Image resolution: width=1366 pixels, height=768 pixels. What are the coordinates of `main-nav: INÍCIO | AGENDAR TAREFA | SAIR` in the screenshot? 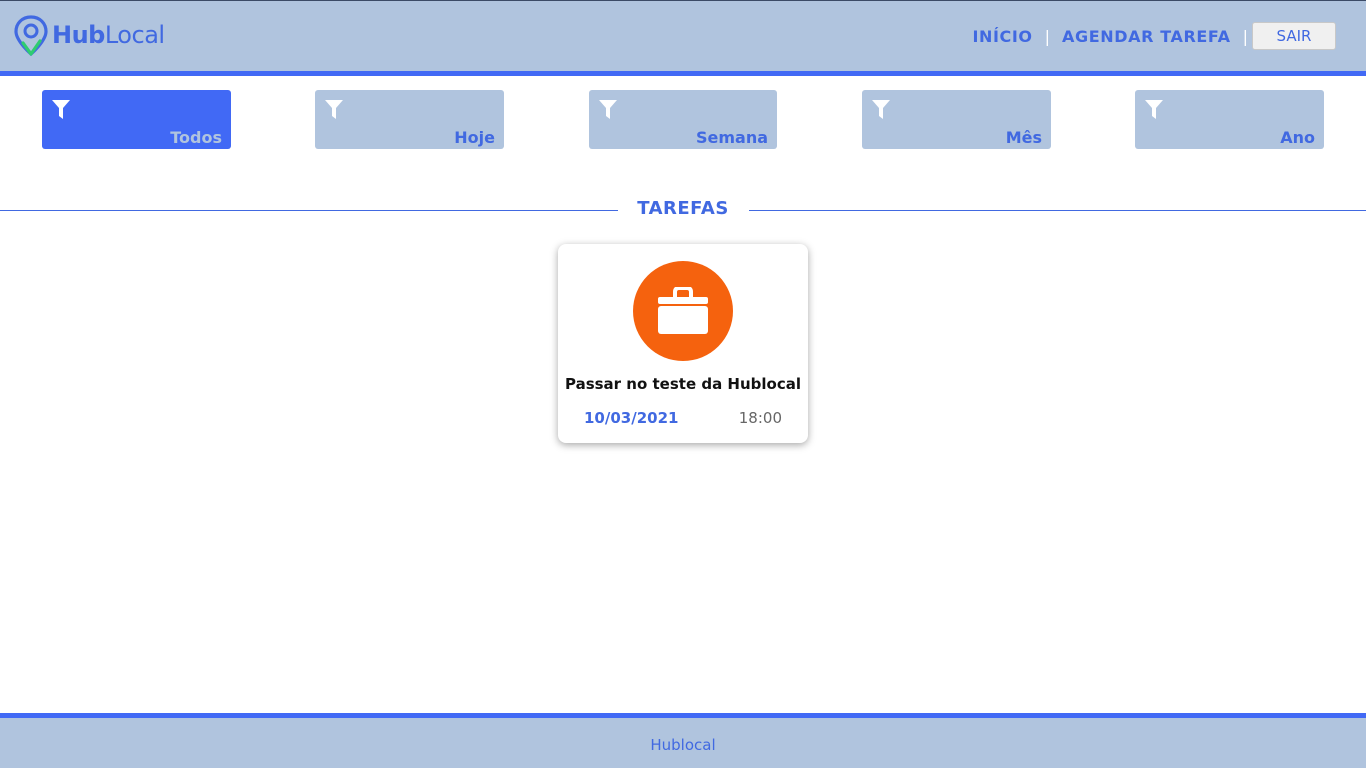 It's located at (1154, 36).